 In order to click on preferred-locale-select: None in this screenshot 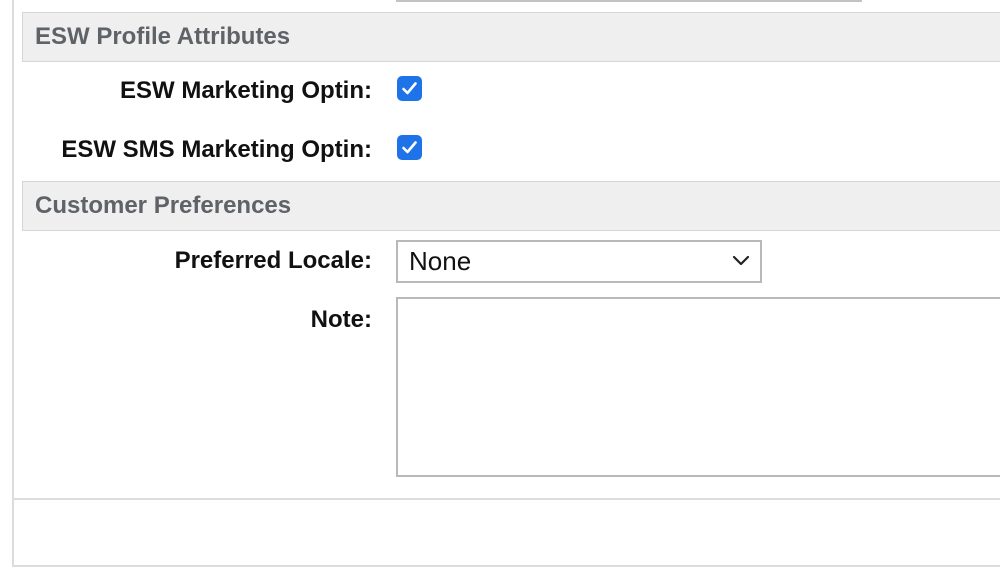, I will do `click(579, 261)`.